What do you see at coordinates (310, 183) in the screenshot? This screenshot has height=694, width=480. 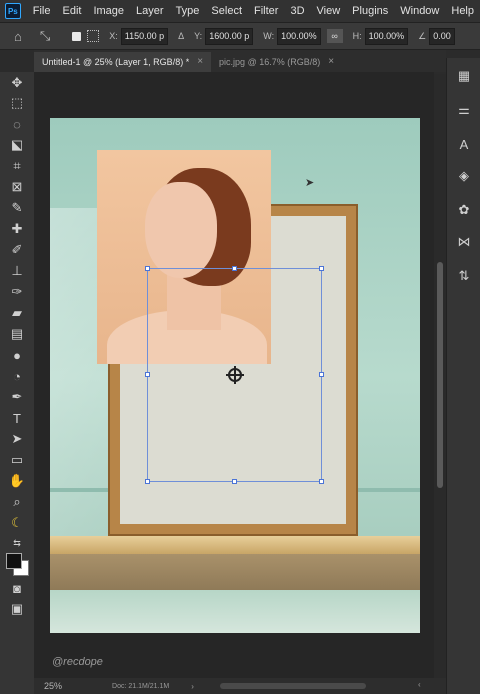 I see `mouse-cursor-icon: ➤` at bounding box center [310, 183].